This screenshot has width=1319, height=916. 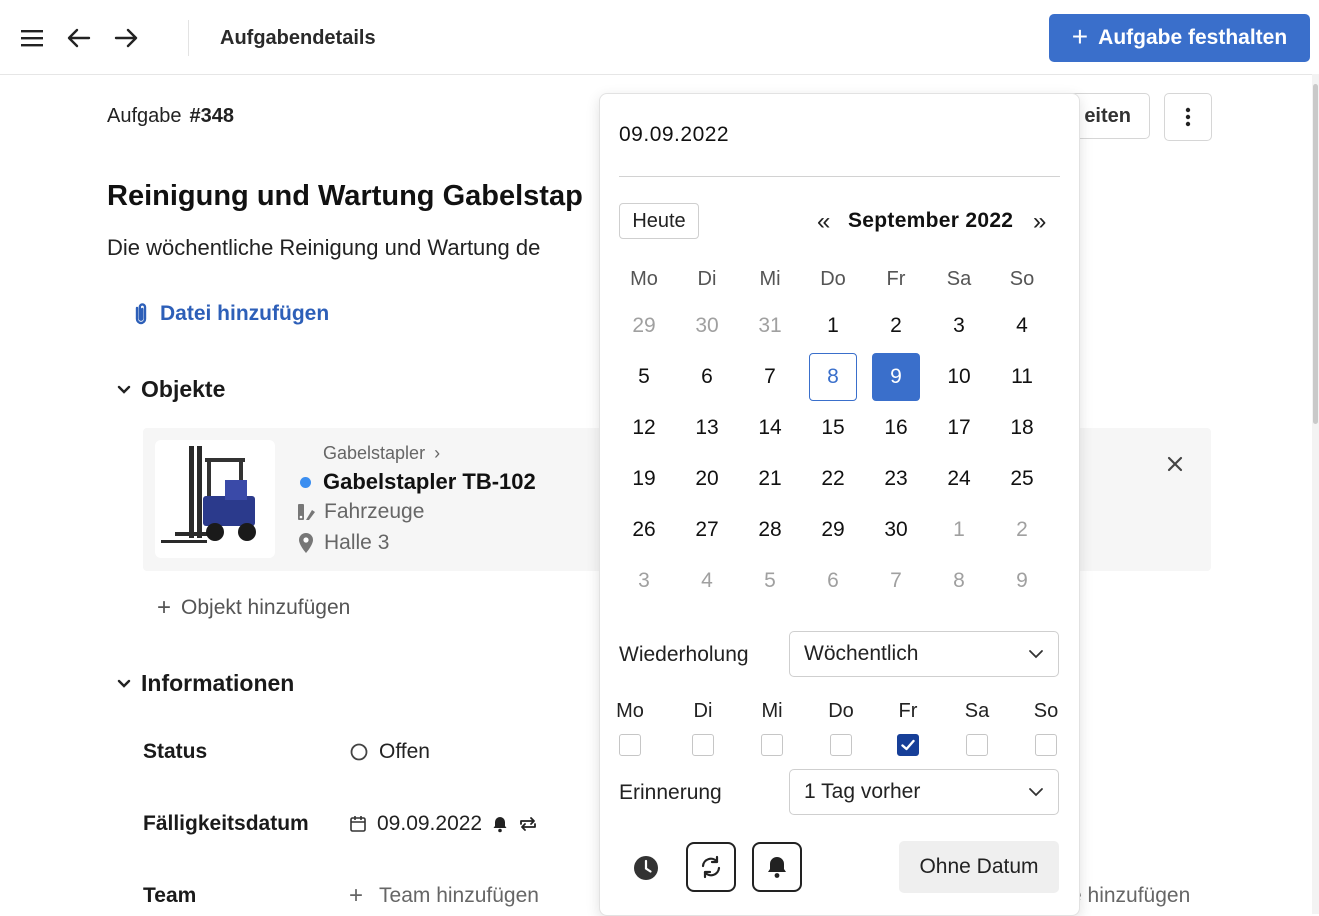 What do you see at coordinates (772, 711) in the screenshot?
I see `repeat-weekday-label: Mi` at bounding box center [772, 711].